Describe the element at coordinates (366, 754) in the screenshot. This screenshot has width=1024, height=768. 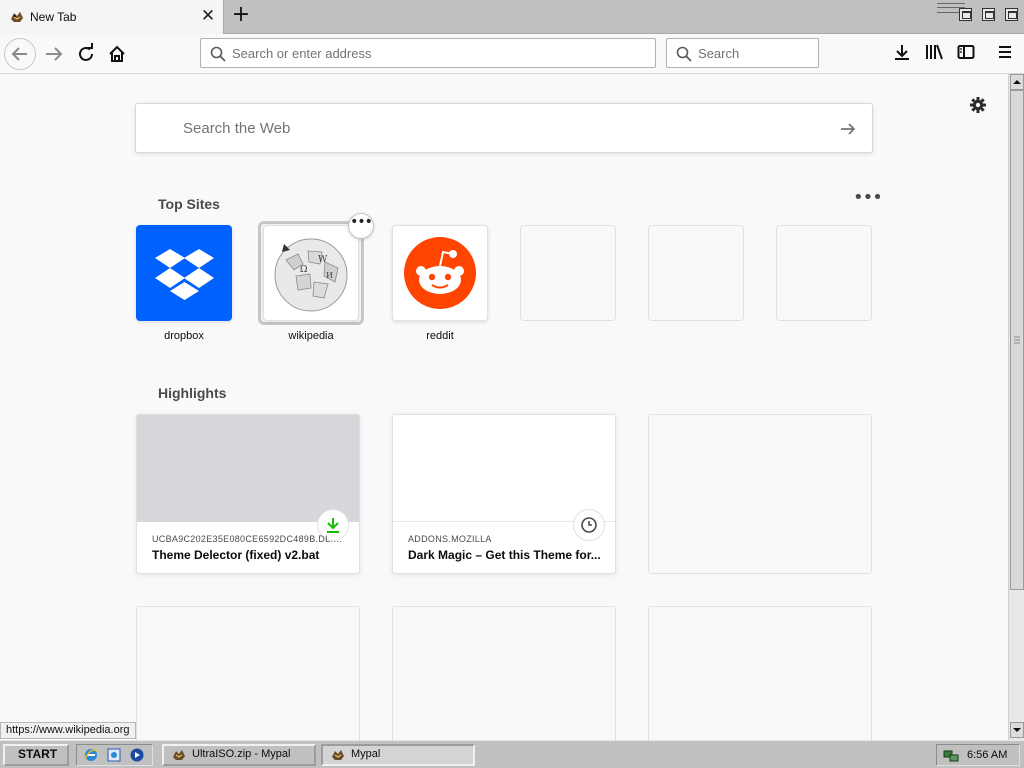
I see `task-label: Mypal` at that location.